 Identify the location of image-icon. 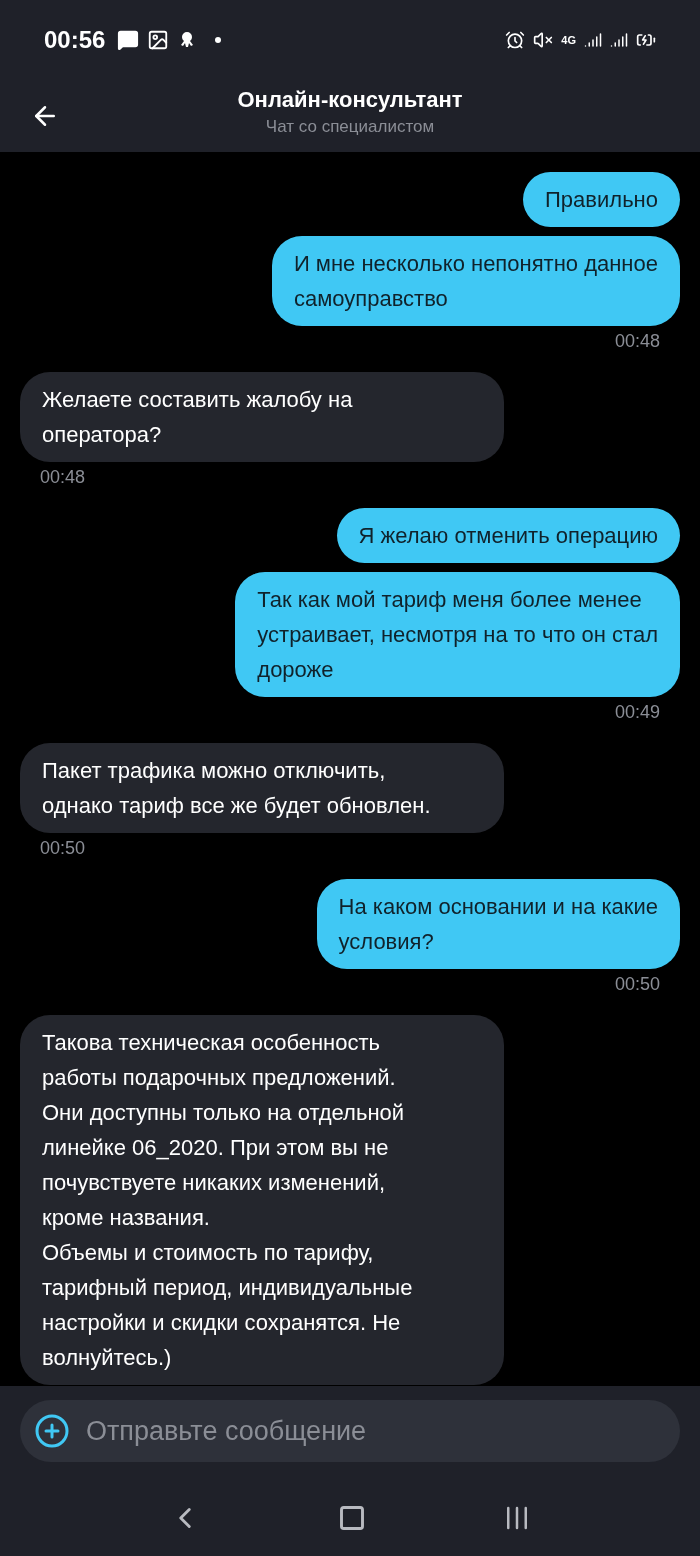
(158, 40).